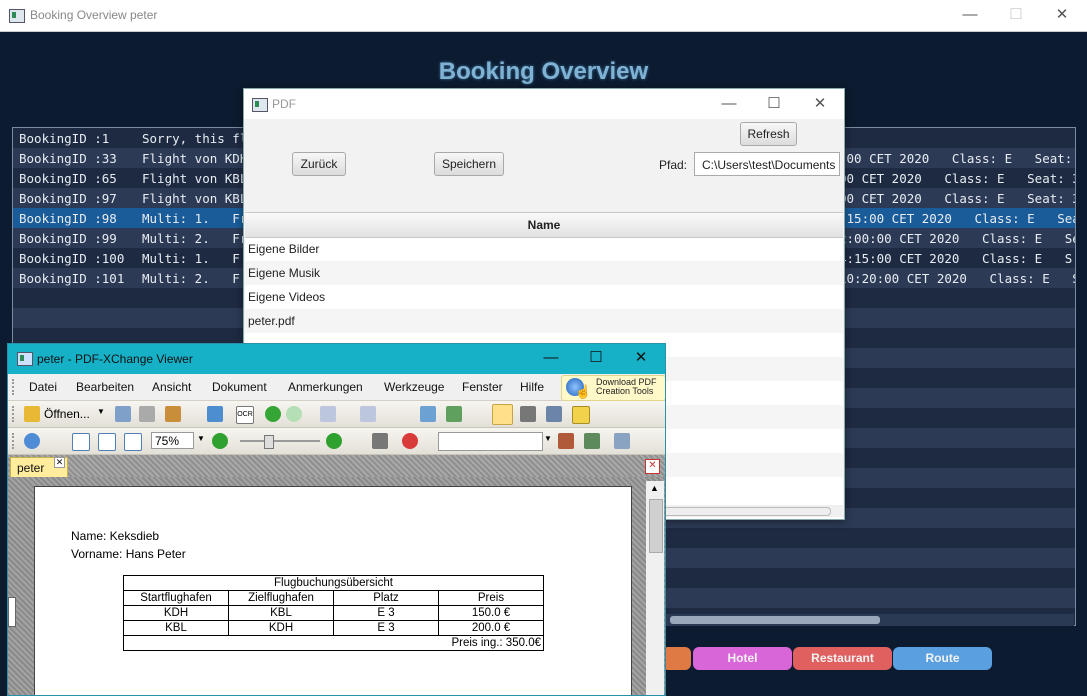 The image size is (1087, 696). Describe the element at coordinates (532, 387) in the screenshot. I see `menu-hilfe: Hilfe` at that location.